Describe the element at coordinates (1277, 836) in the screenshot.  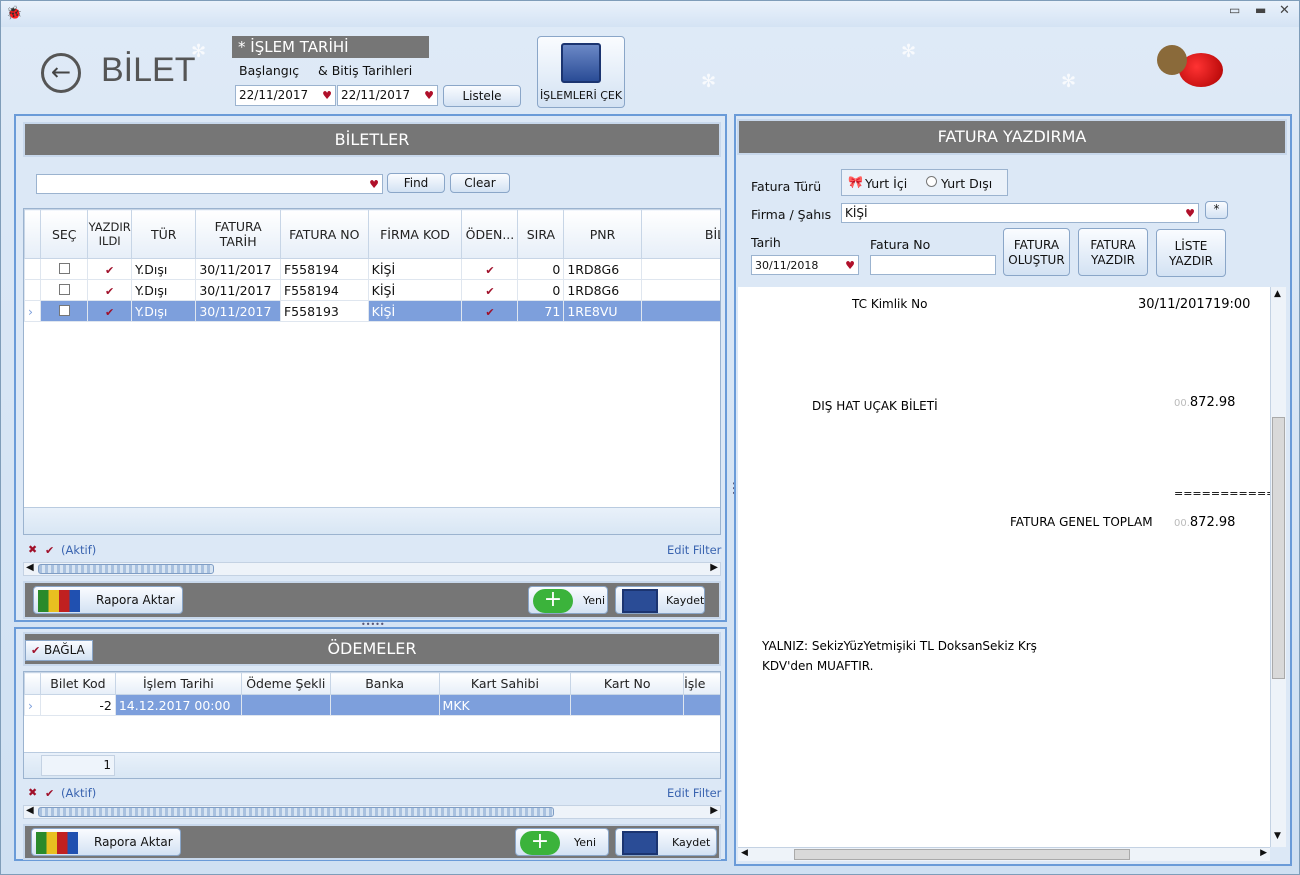
I see `scroll-down-icon: ▼` at that location.